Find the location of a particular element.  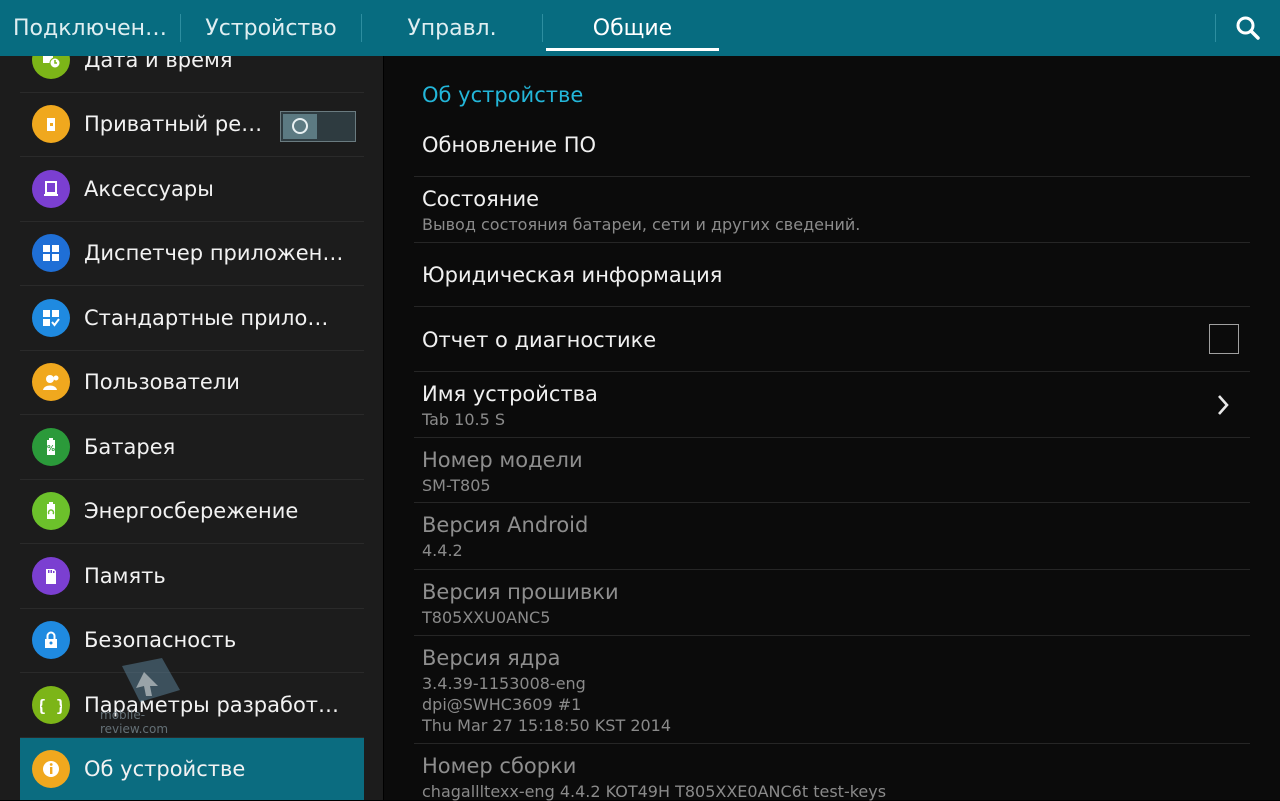

row-title: Имя устройства is located at coordinates (510, 394).